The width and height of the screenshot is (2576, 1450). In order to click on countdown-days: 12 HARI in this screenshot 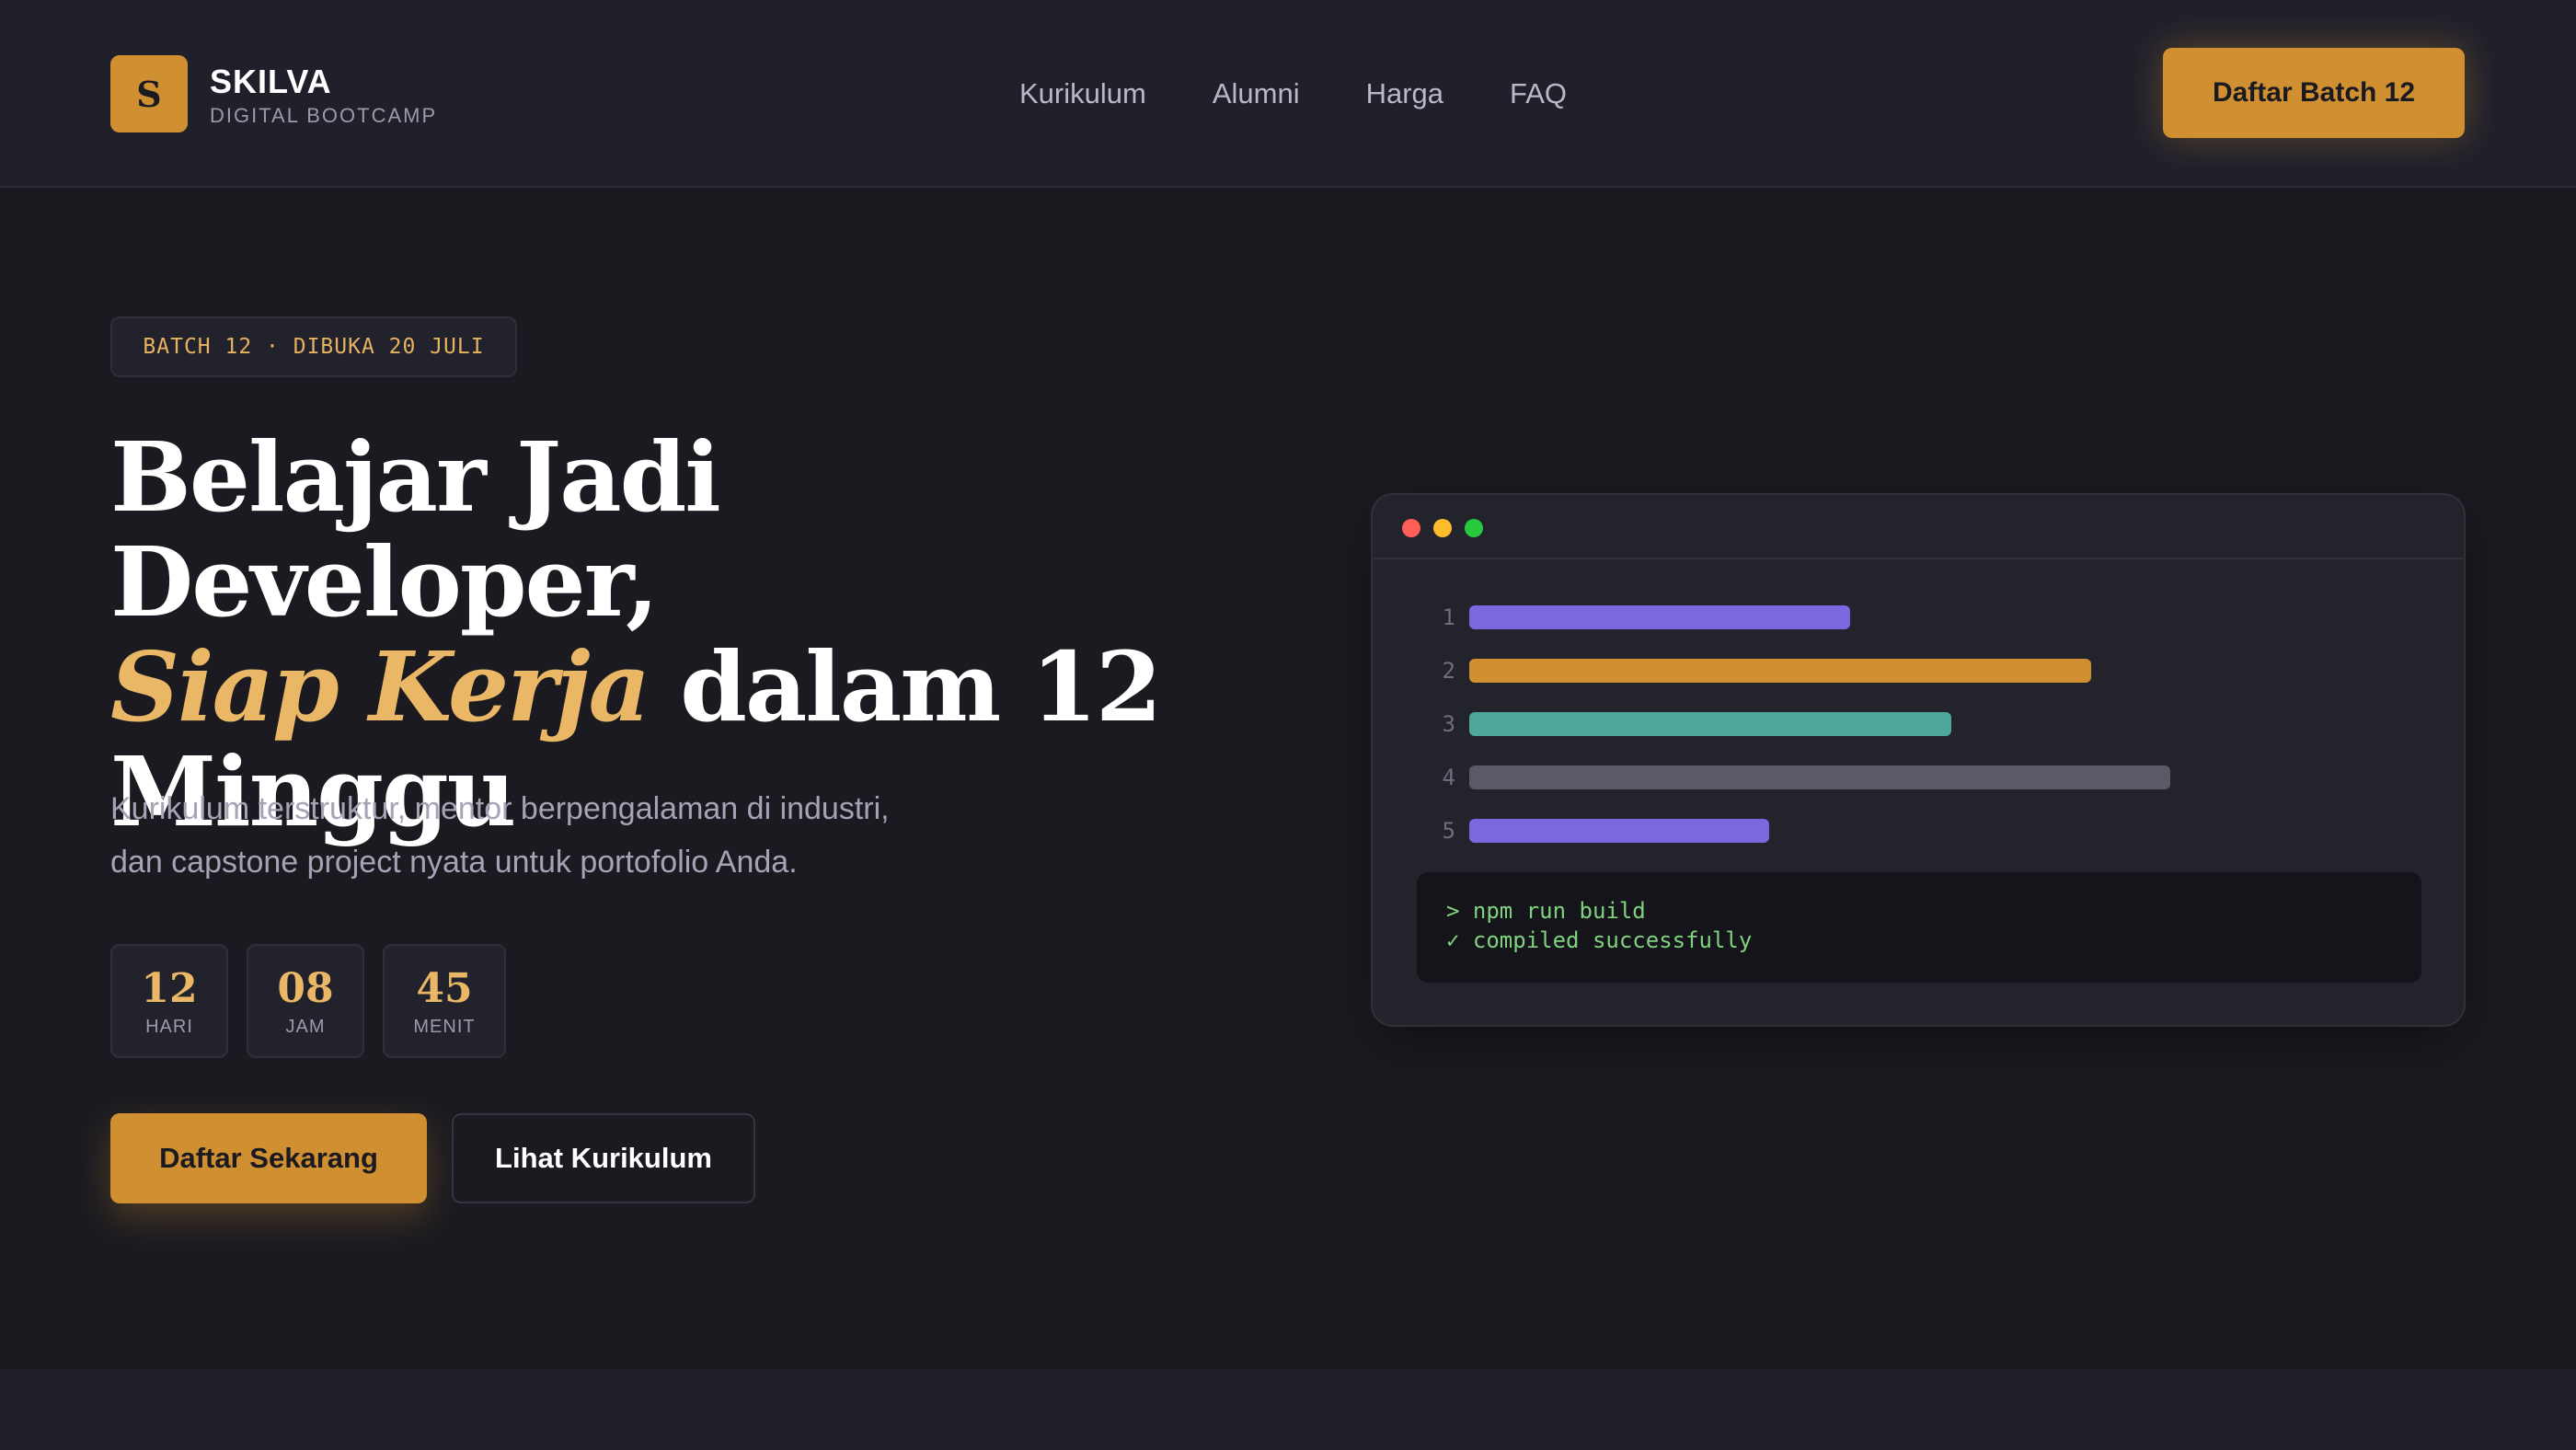, I will do `click(169, 1001)`.